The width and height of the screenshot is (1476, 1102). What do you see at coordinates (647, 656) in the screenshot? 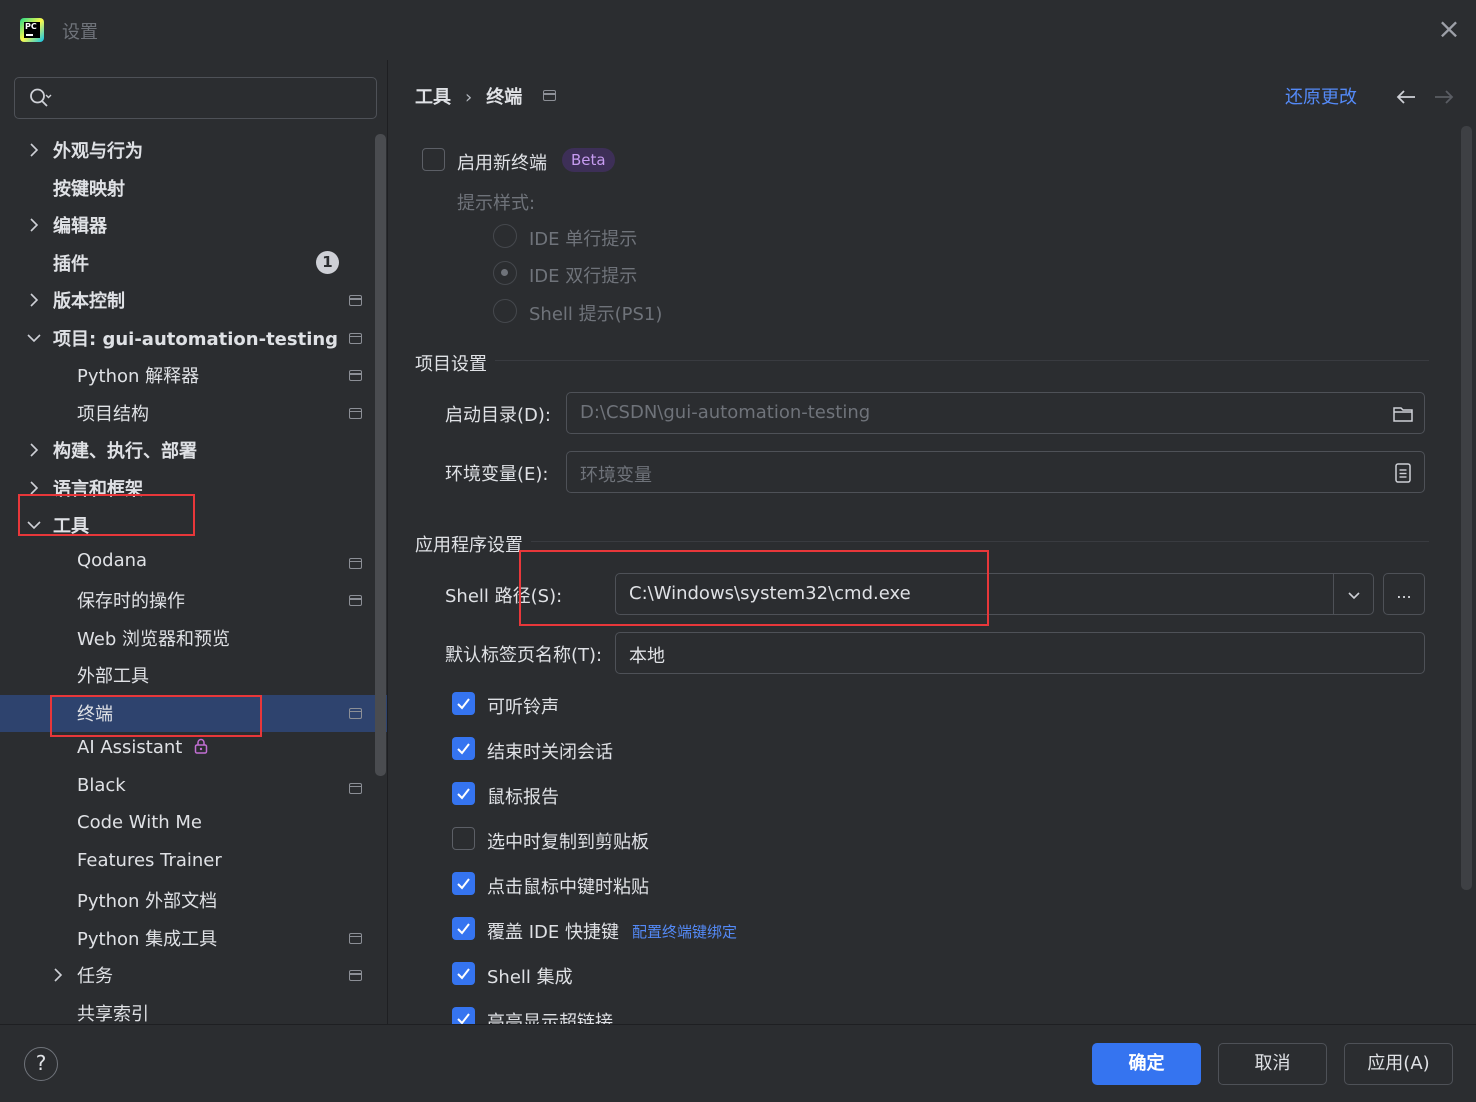
I see `tab-name-value: 本地` at bounding box center [647, 656].